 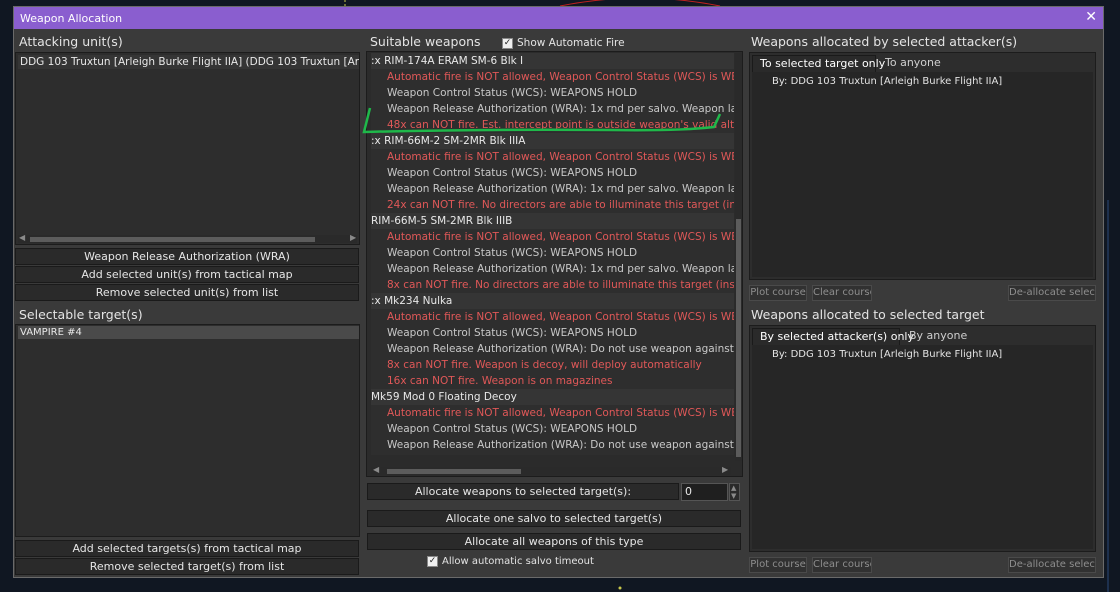 What do you see at coordinates (507, 43) in the screenshot?
I see `show-auto-fire-checkbox: ✓` at bounding box center [507, 43].